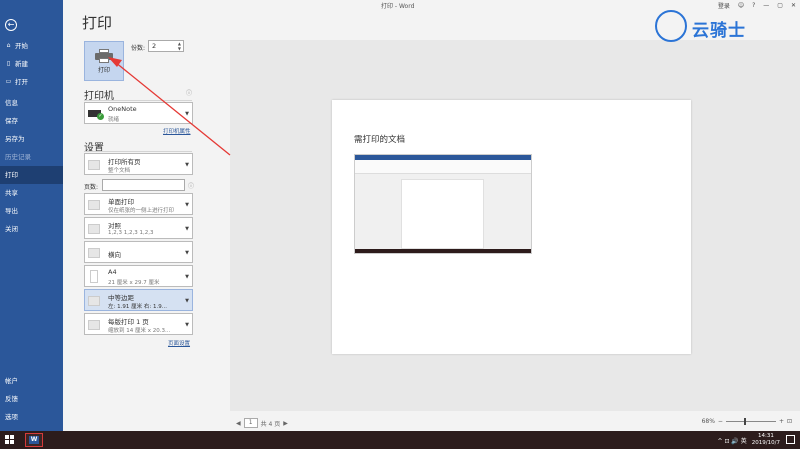 The height and width of the screenshot is (449, 800). What do you see at coordinates (250, 423) in the screenshot?
I see `current-page-input: 1` at bounding box center [250, 423].